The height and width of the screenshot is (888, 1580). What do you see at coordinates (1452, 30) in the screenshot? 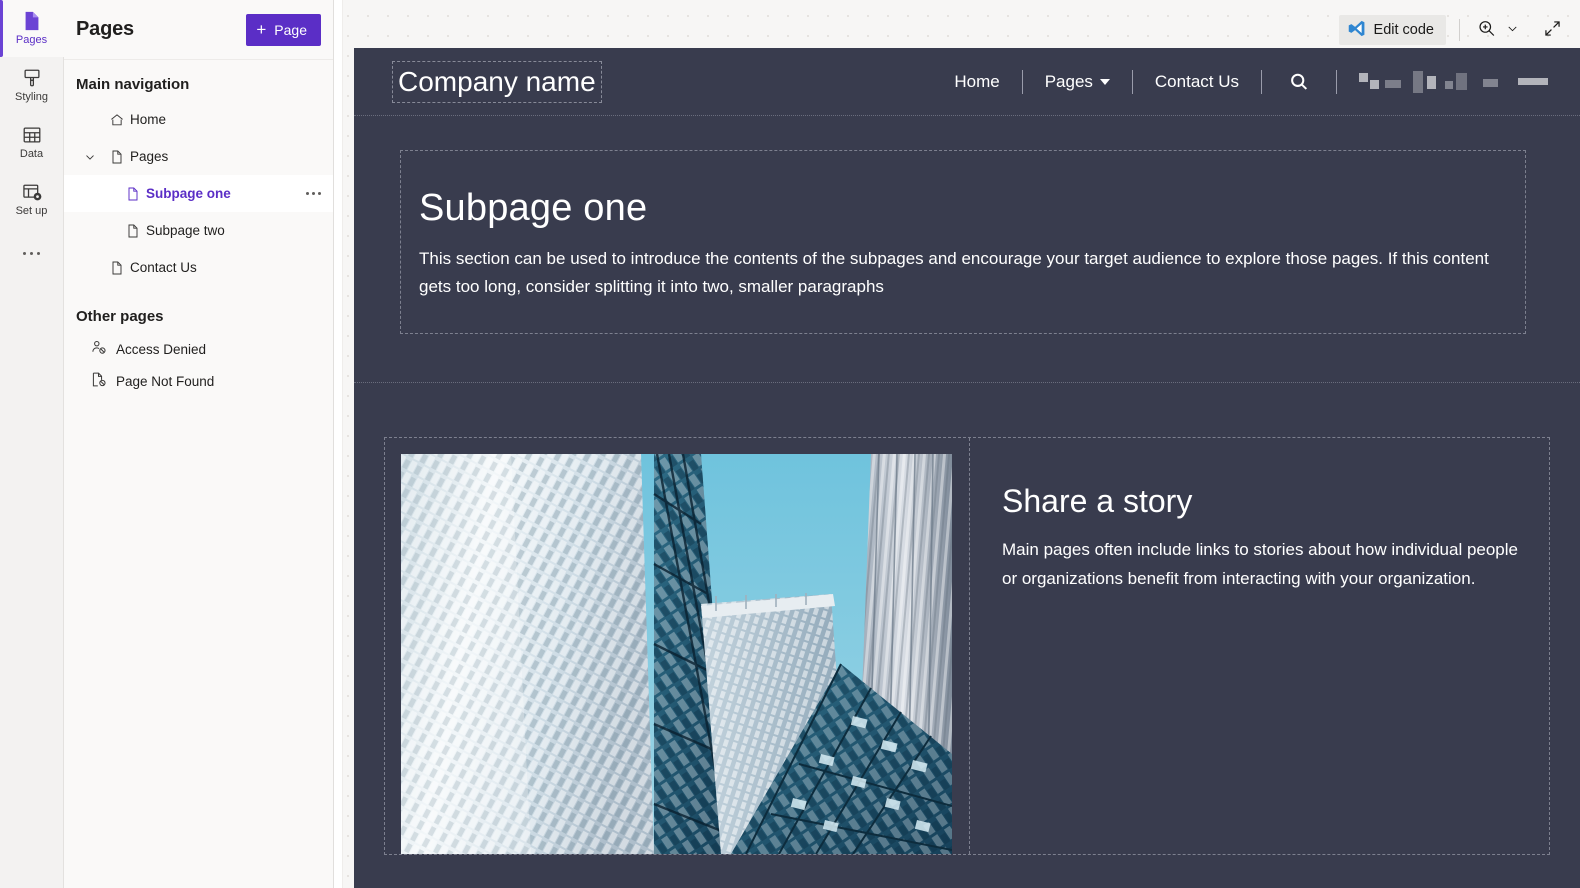
I see `canvas-toolbar: Edit code` at bounding box center [1452, 30].